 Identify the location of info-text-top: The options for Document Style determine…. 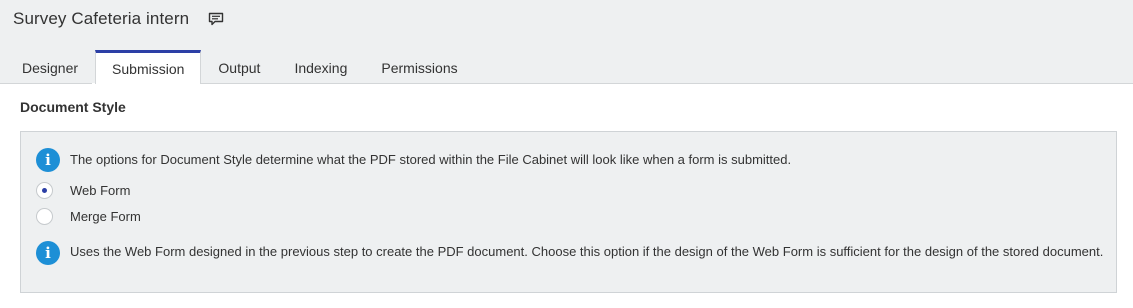
(431, 159).